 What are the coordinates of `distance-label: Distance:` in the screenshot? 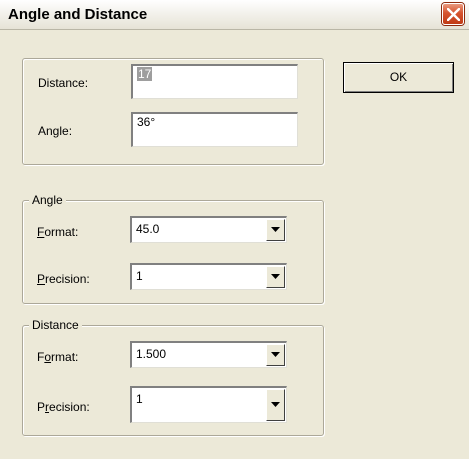 It's located at (63, 83).